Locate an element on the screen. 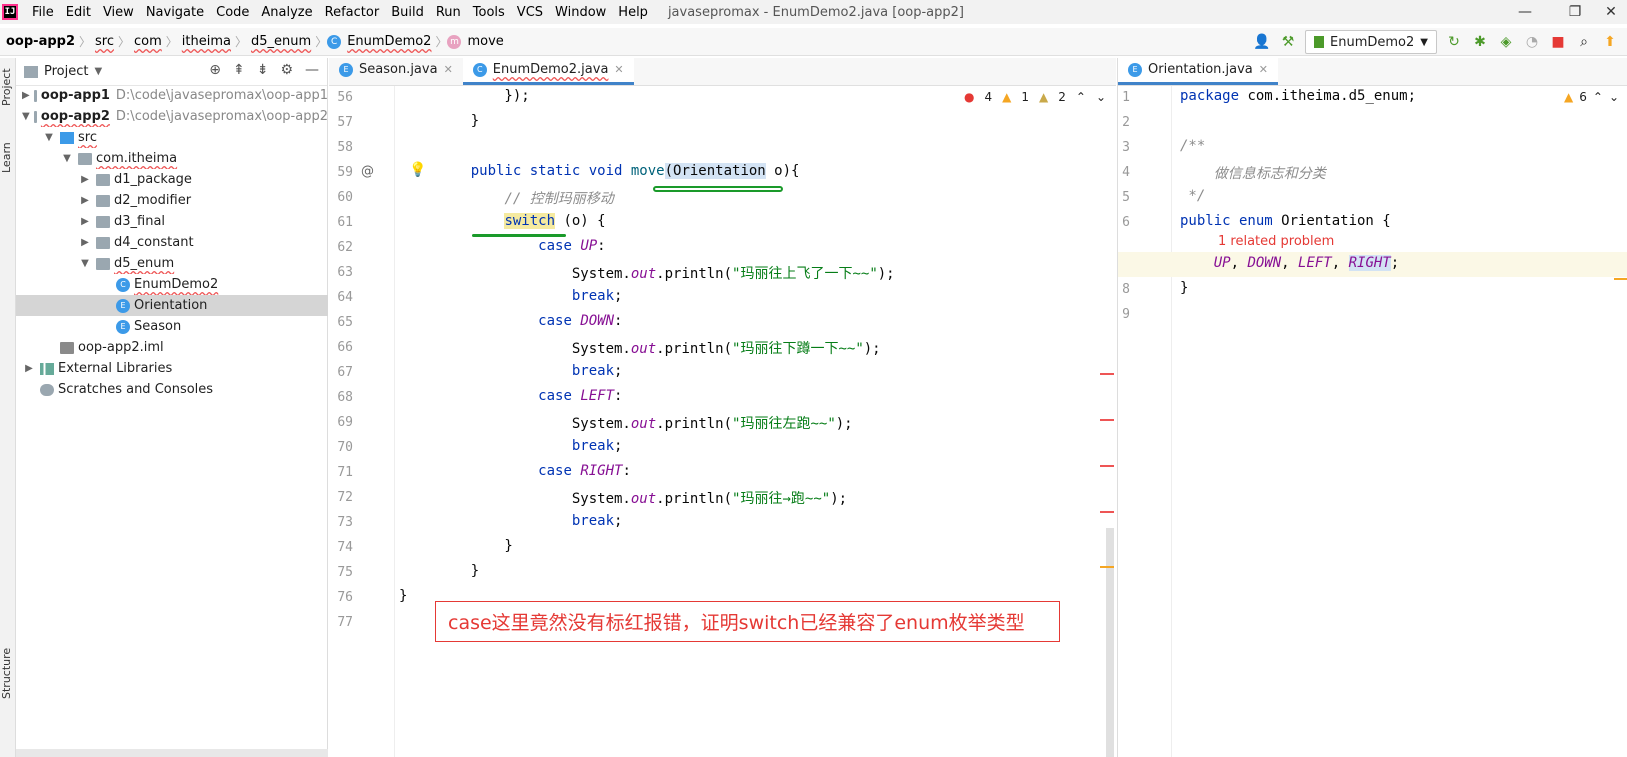 This screenshot has height=757, width=1627. profile-icon: ◔ is located at coordinates (1532, 42).